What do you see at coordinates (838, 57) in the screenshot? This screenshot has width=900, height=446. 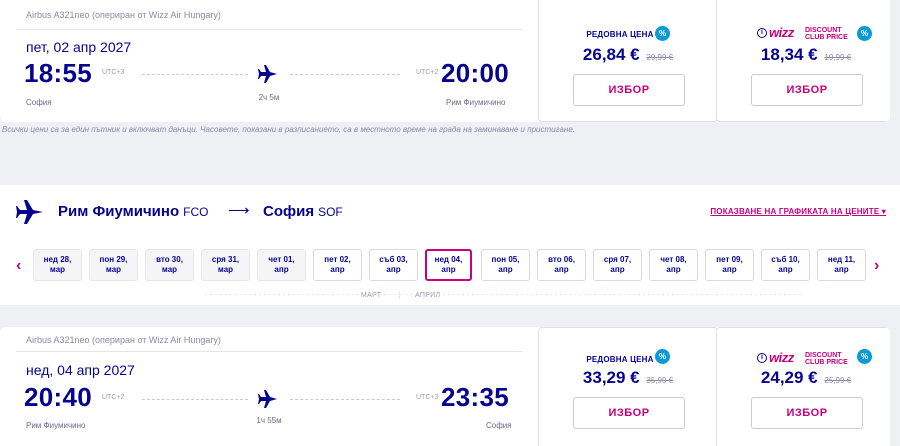 I see `old-price: 19,99 €` at bounding box center [838, 57].